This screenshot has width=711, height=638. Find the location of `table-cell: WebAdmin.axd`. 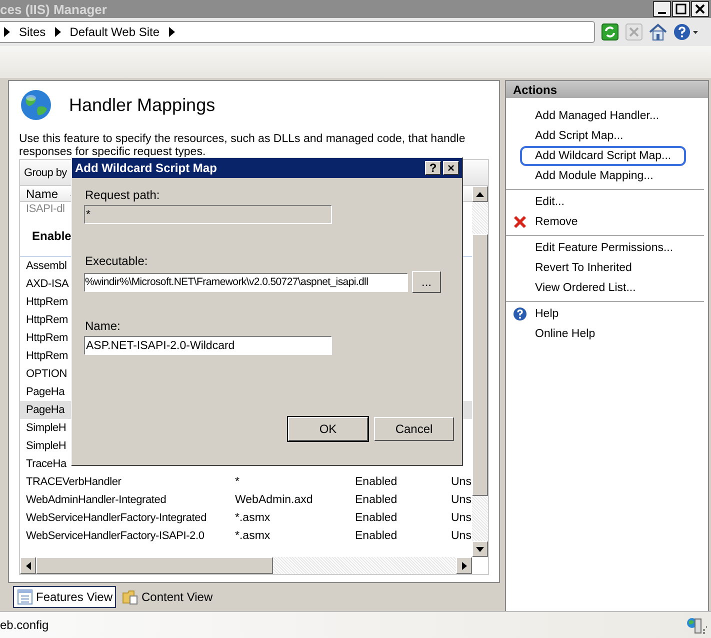

table-cell: WebAdmin.axd is located at coordinates (274, 500).